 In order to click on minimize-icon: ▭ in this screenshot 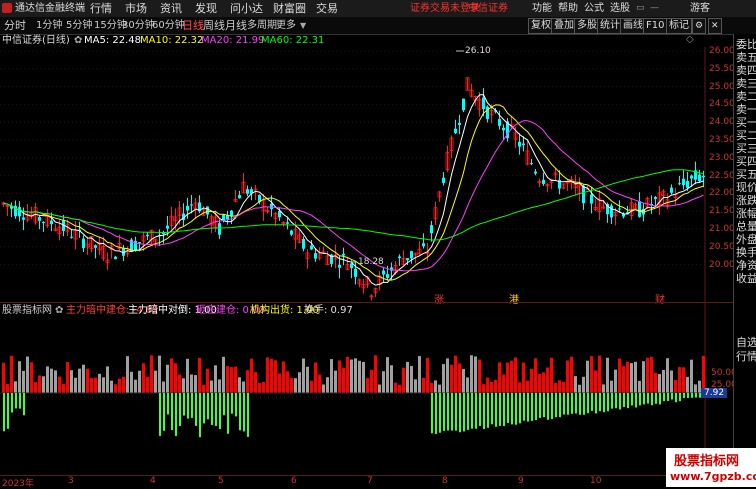, I will do `click(640, 8)`.